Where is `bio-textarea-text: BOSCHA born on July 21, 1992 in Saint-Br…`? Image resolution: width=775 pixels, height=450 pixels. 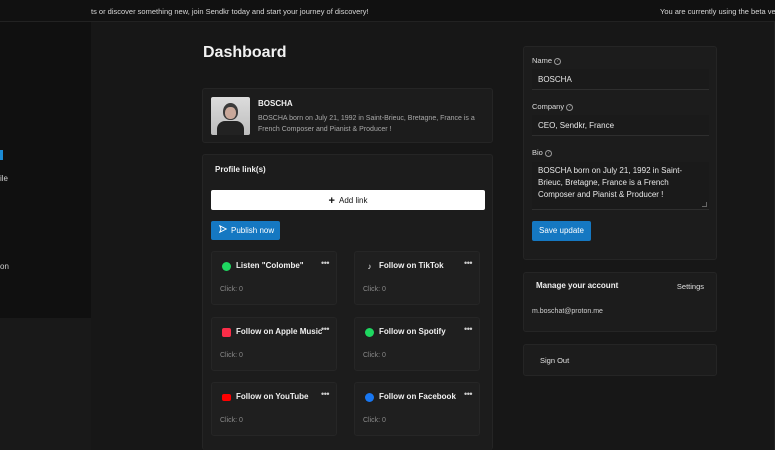 bio-textarea-text: BOSCHA born on July 21, 1992 in Saint-Br… is located at coordinates (610, 182).